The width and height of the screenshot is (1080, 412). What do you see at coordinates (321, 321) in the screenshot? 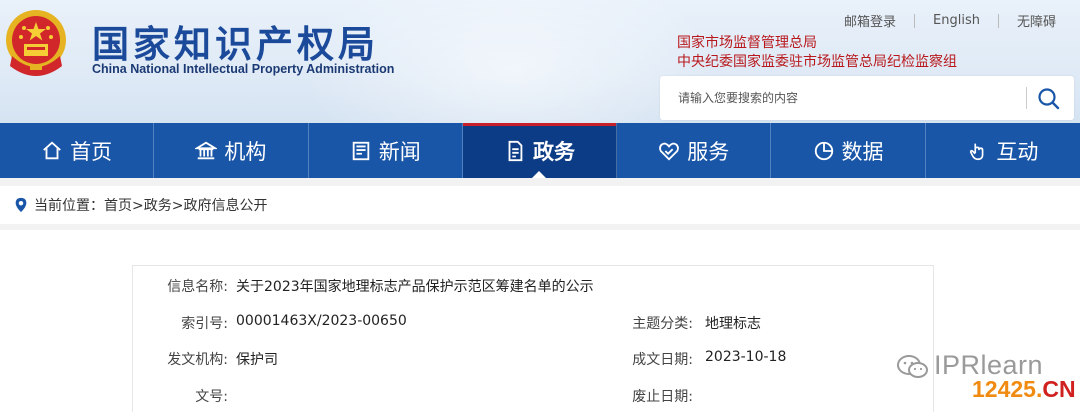
I see `info-value: 00001463X/2023-00650` at bounding box center [321, 321].